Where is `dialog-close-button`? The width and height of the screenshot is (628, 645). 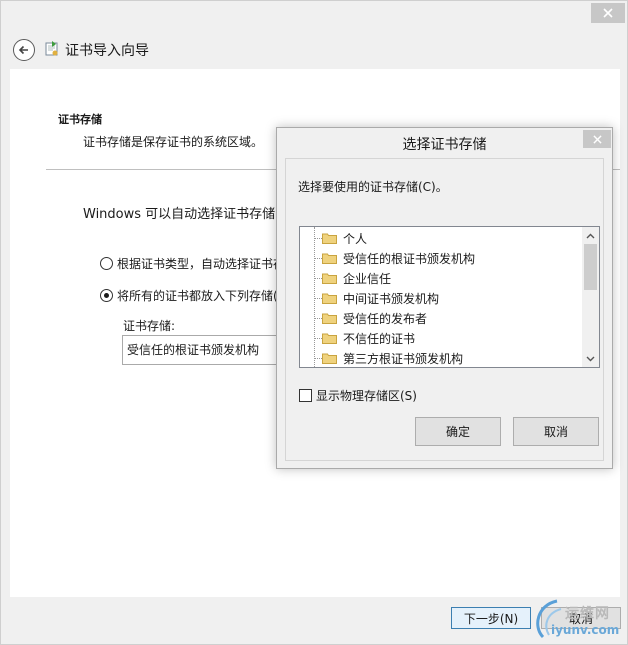
dialog-close-button is located at coordinates (597, 139).